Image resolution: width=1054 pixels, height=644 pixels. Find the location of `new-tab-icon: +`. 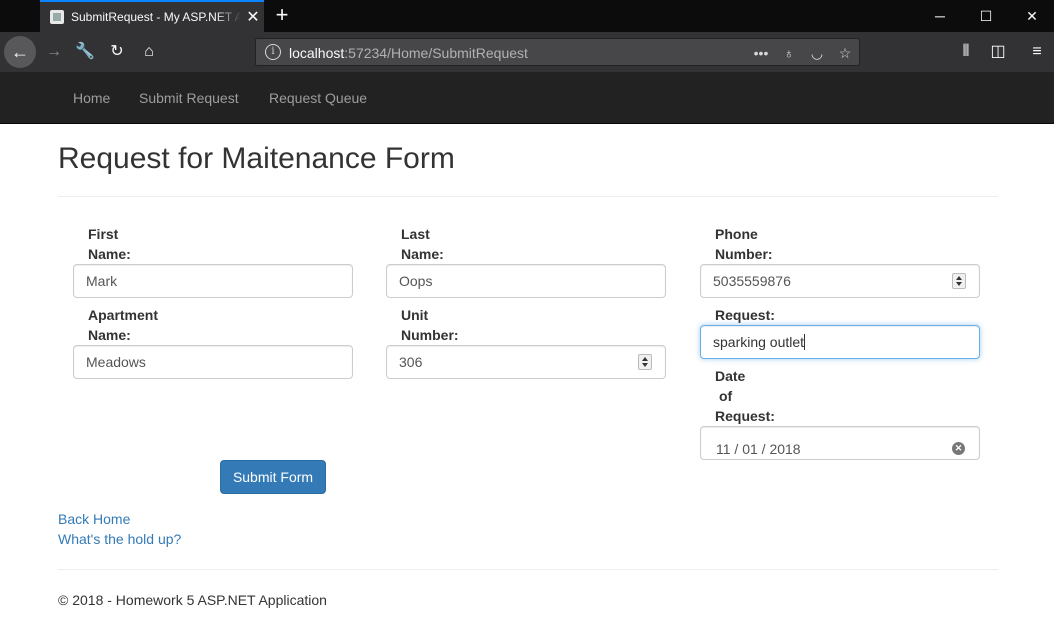

new-tab-icon: + is located at coordinates (282, 16).